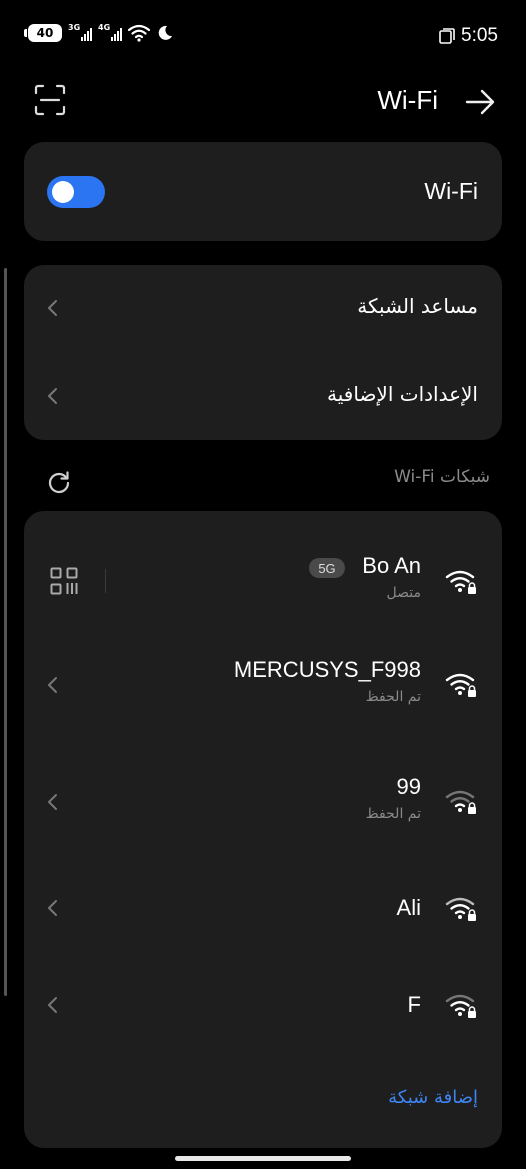  I want to click on network-assistant-row: مساعد الشبكة, so click(263, 309).